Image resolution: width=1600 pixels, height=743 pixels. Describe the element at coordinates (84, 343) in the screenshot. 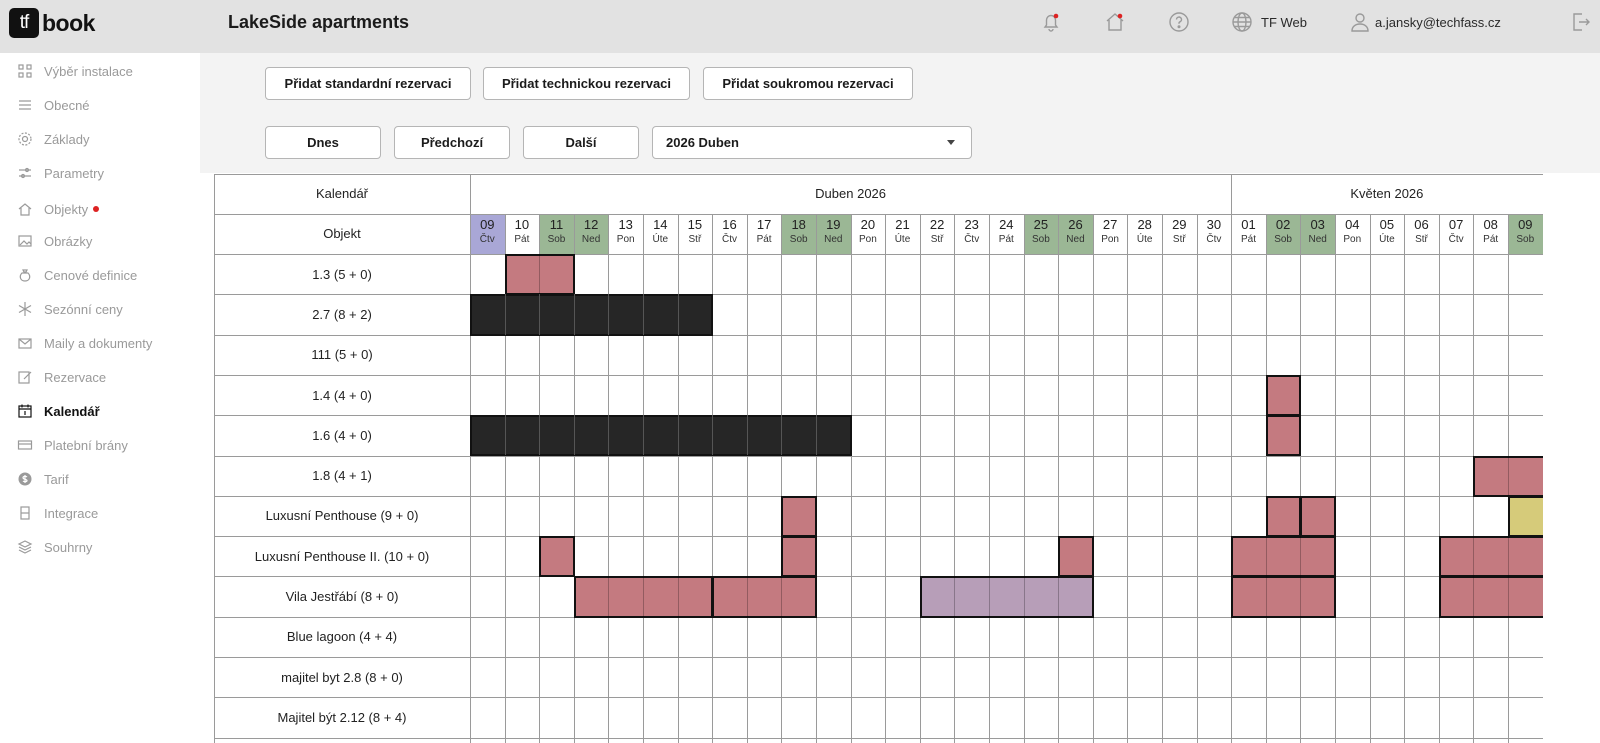

I see `sidebar-item: Maily a dokumenty` at that location.